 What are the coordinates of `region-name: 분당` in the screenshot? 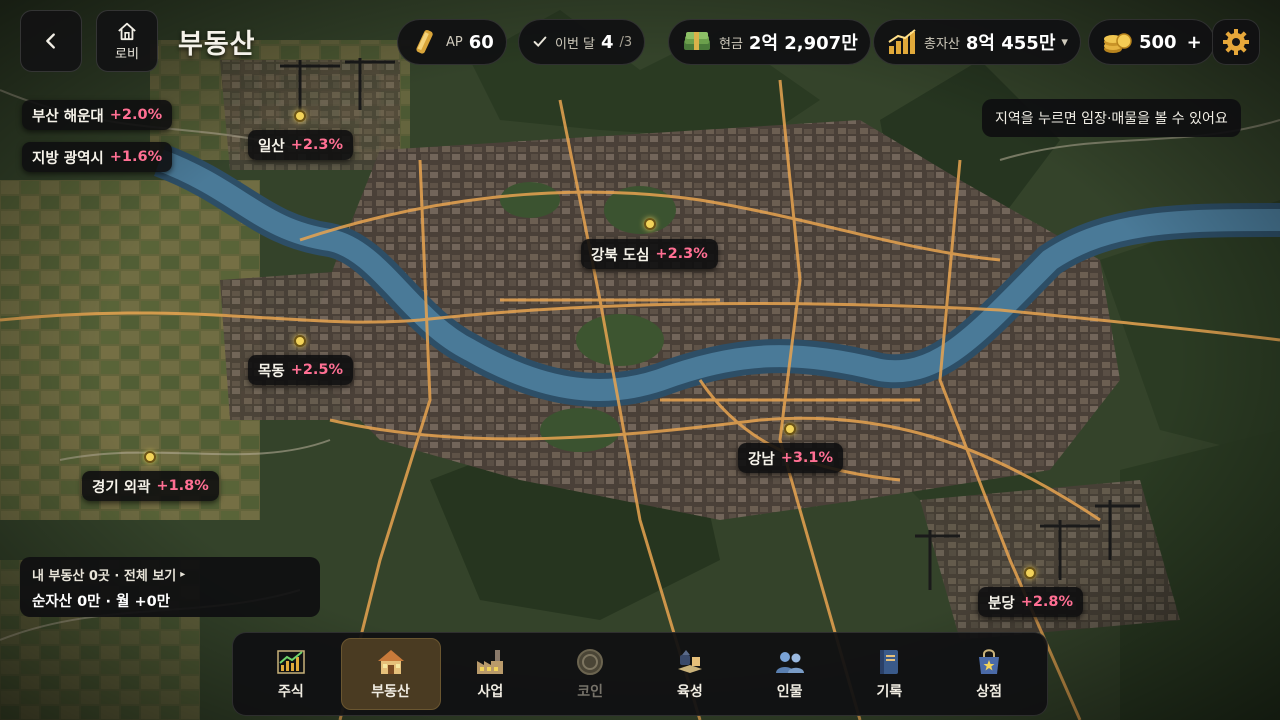 It's located at (1001, 603).